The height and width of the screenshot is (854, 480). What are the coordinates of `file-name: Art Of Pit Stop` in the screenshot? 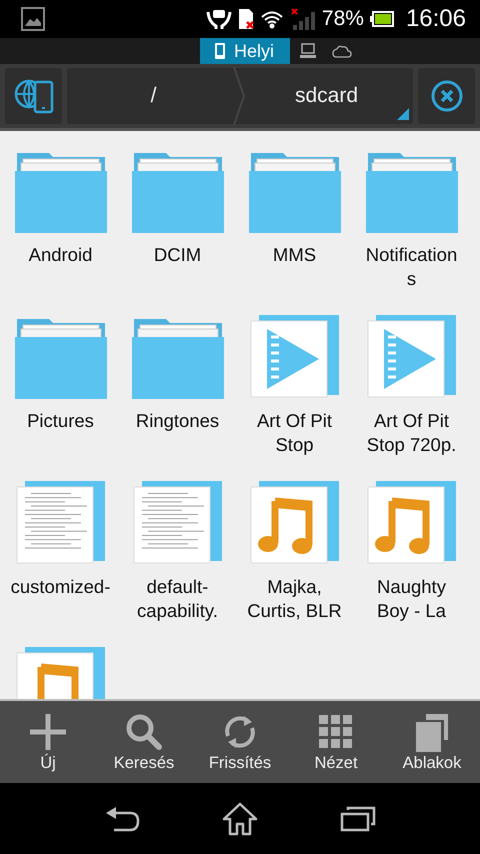 It's located at (295, 433).